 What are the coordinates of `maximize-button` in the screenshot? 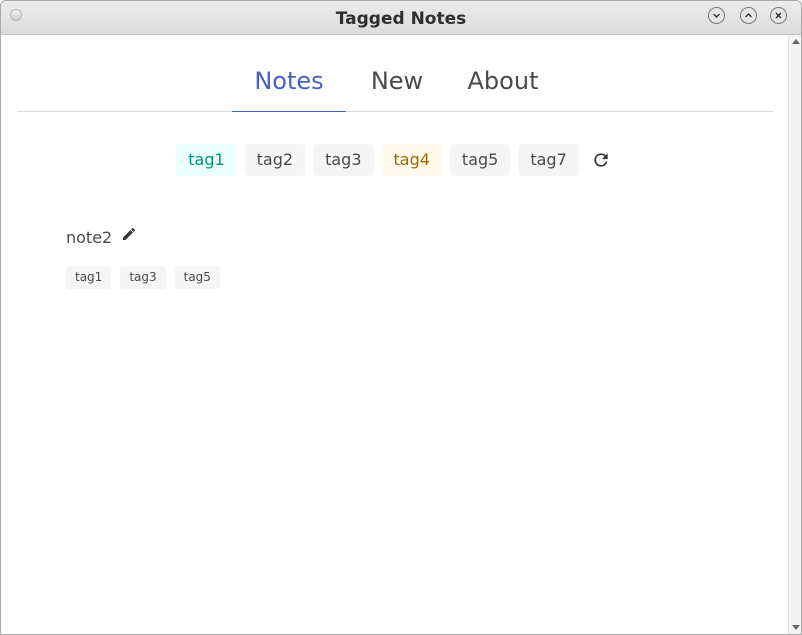 It's located at (748, 15).